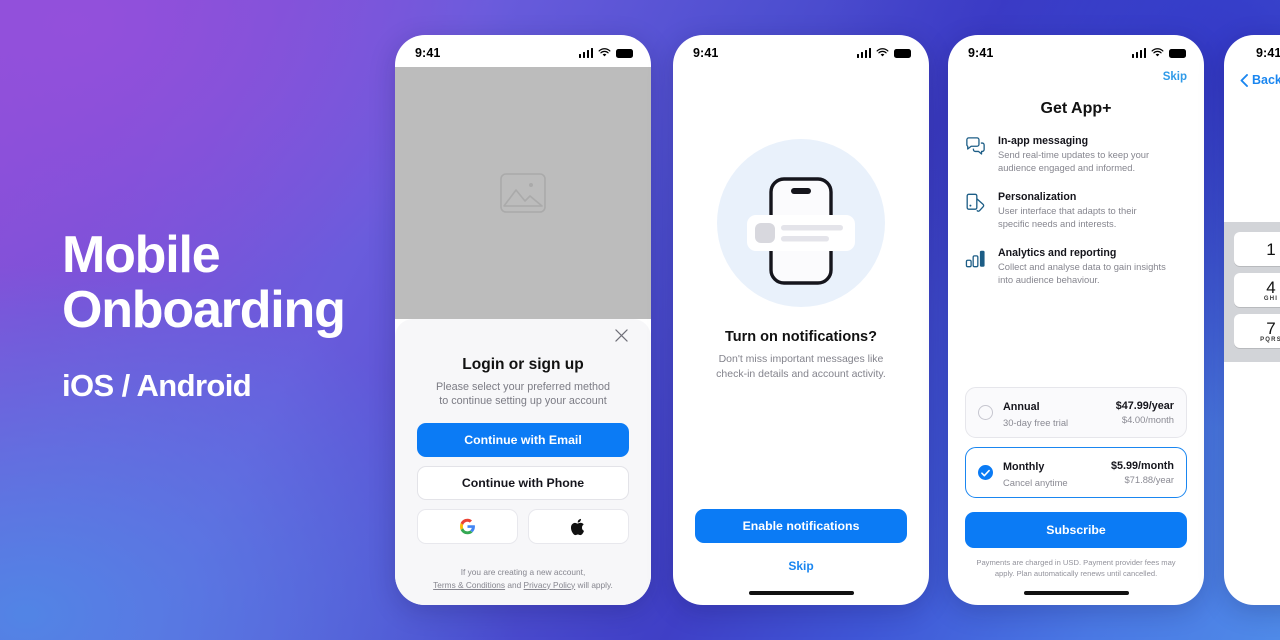 The image size is (1280, 640). I want to click on continue-with-phone-button: Continue with Phone, so click(523, 483).